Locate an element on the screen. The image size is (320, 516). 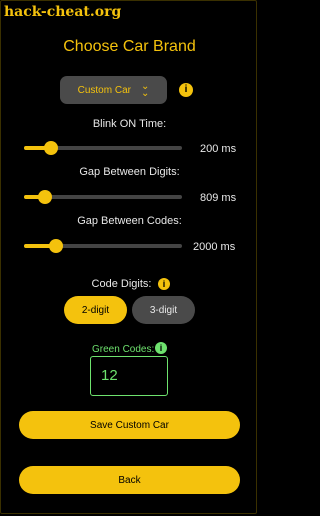
gap-digits-slider is located at coordinates (103, 197).